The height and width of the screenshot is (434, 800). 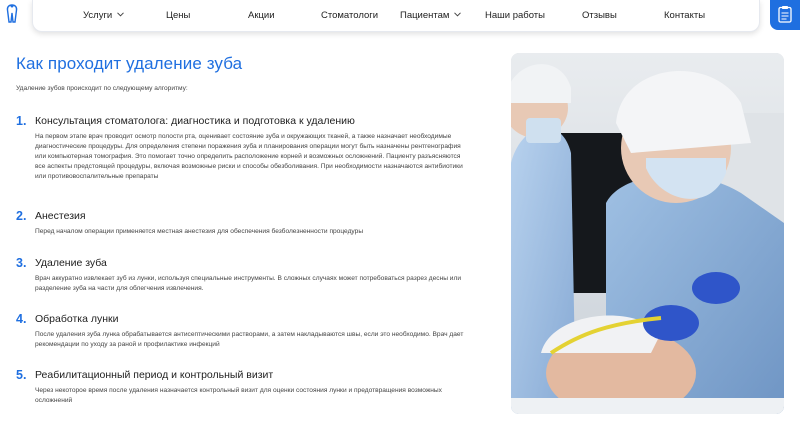 What do you see at coordinates (515, 15) in the screenshot?
I see `nav-item-our-works: Наши работы` at bounding box center [515, 15].